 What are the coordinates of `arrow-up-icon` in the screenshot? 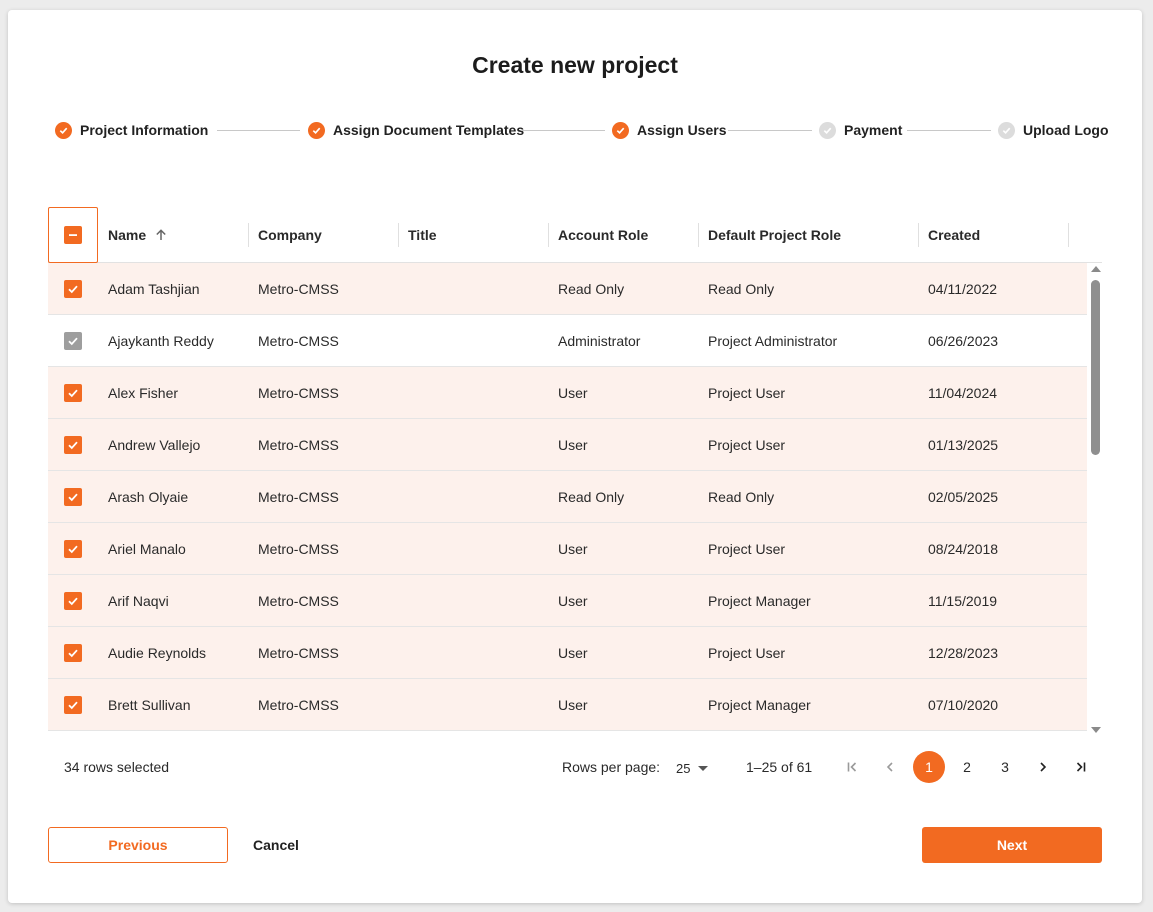 It's located at (161, 234).